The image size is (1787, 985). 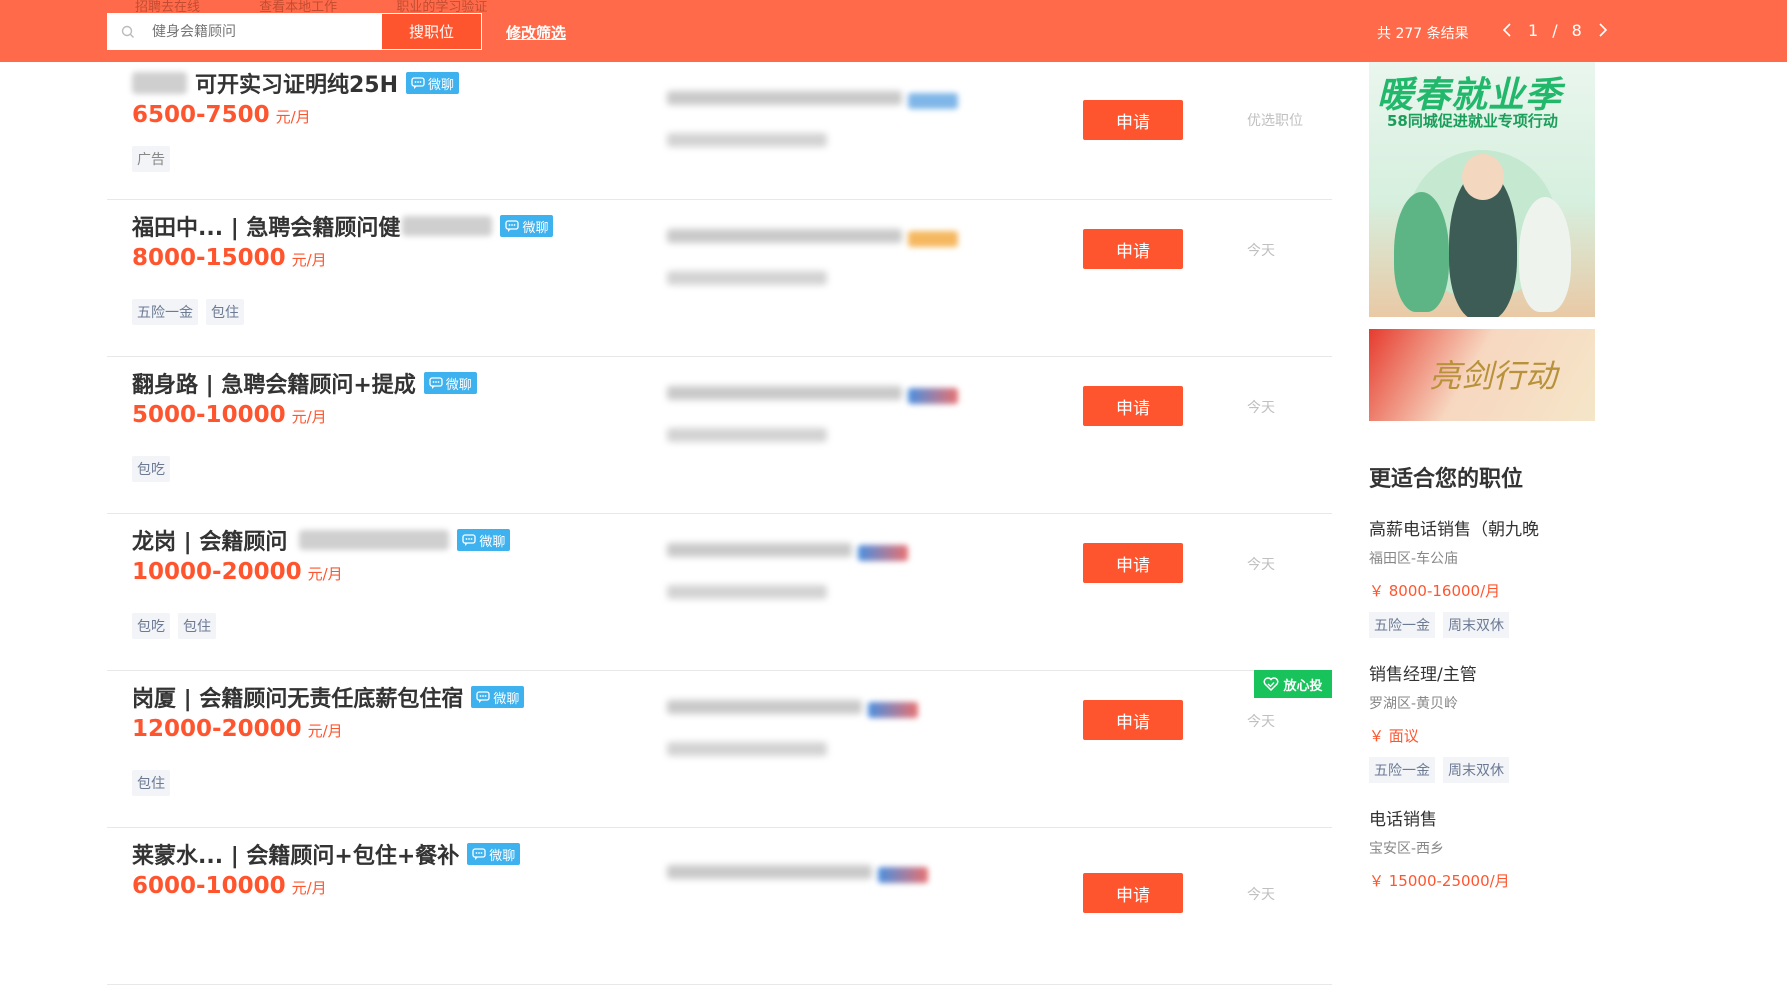 I want to click on recommended-job-title: 电话销售, so click(x=1482, y=817).